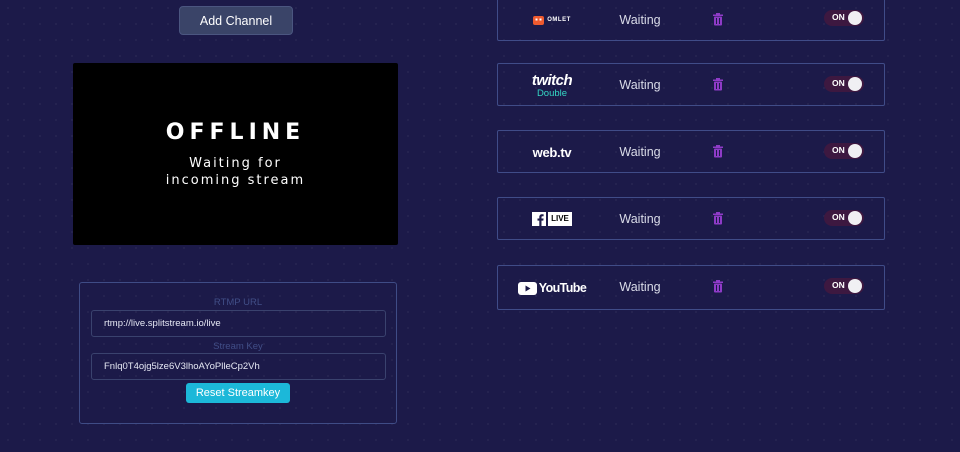 The image size is (960, 452). What do you see at coordinates (691, 218) in the screenshot?
I see `channel-row-facebook: LIVE Waiting ON` at bounding box center [691, 218].